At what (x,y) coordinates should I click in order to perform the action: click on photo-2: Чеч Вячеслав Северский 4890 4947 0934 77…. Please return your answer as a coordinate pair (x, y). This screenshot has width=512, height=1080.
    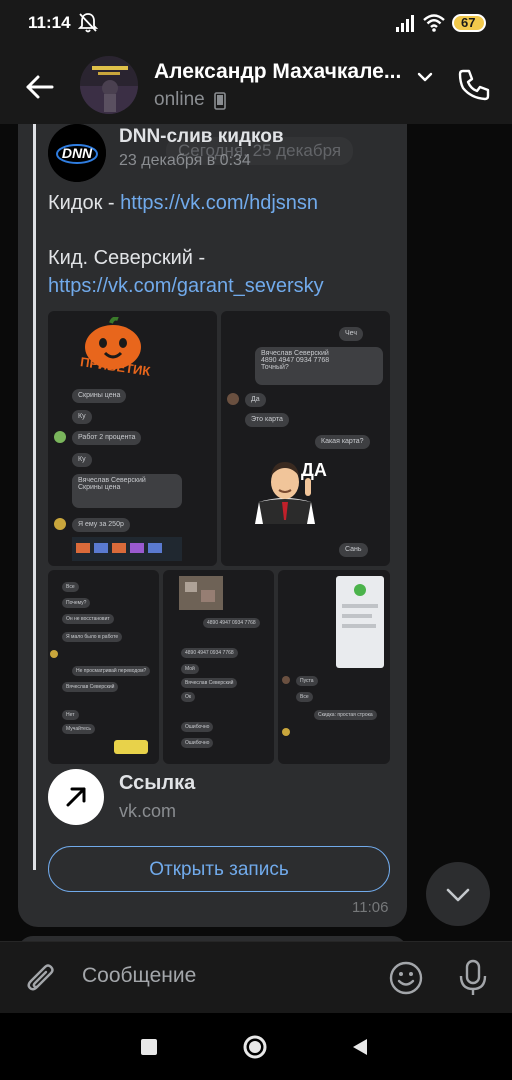
    Looking at the image, I should click on (305, 438).